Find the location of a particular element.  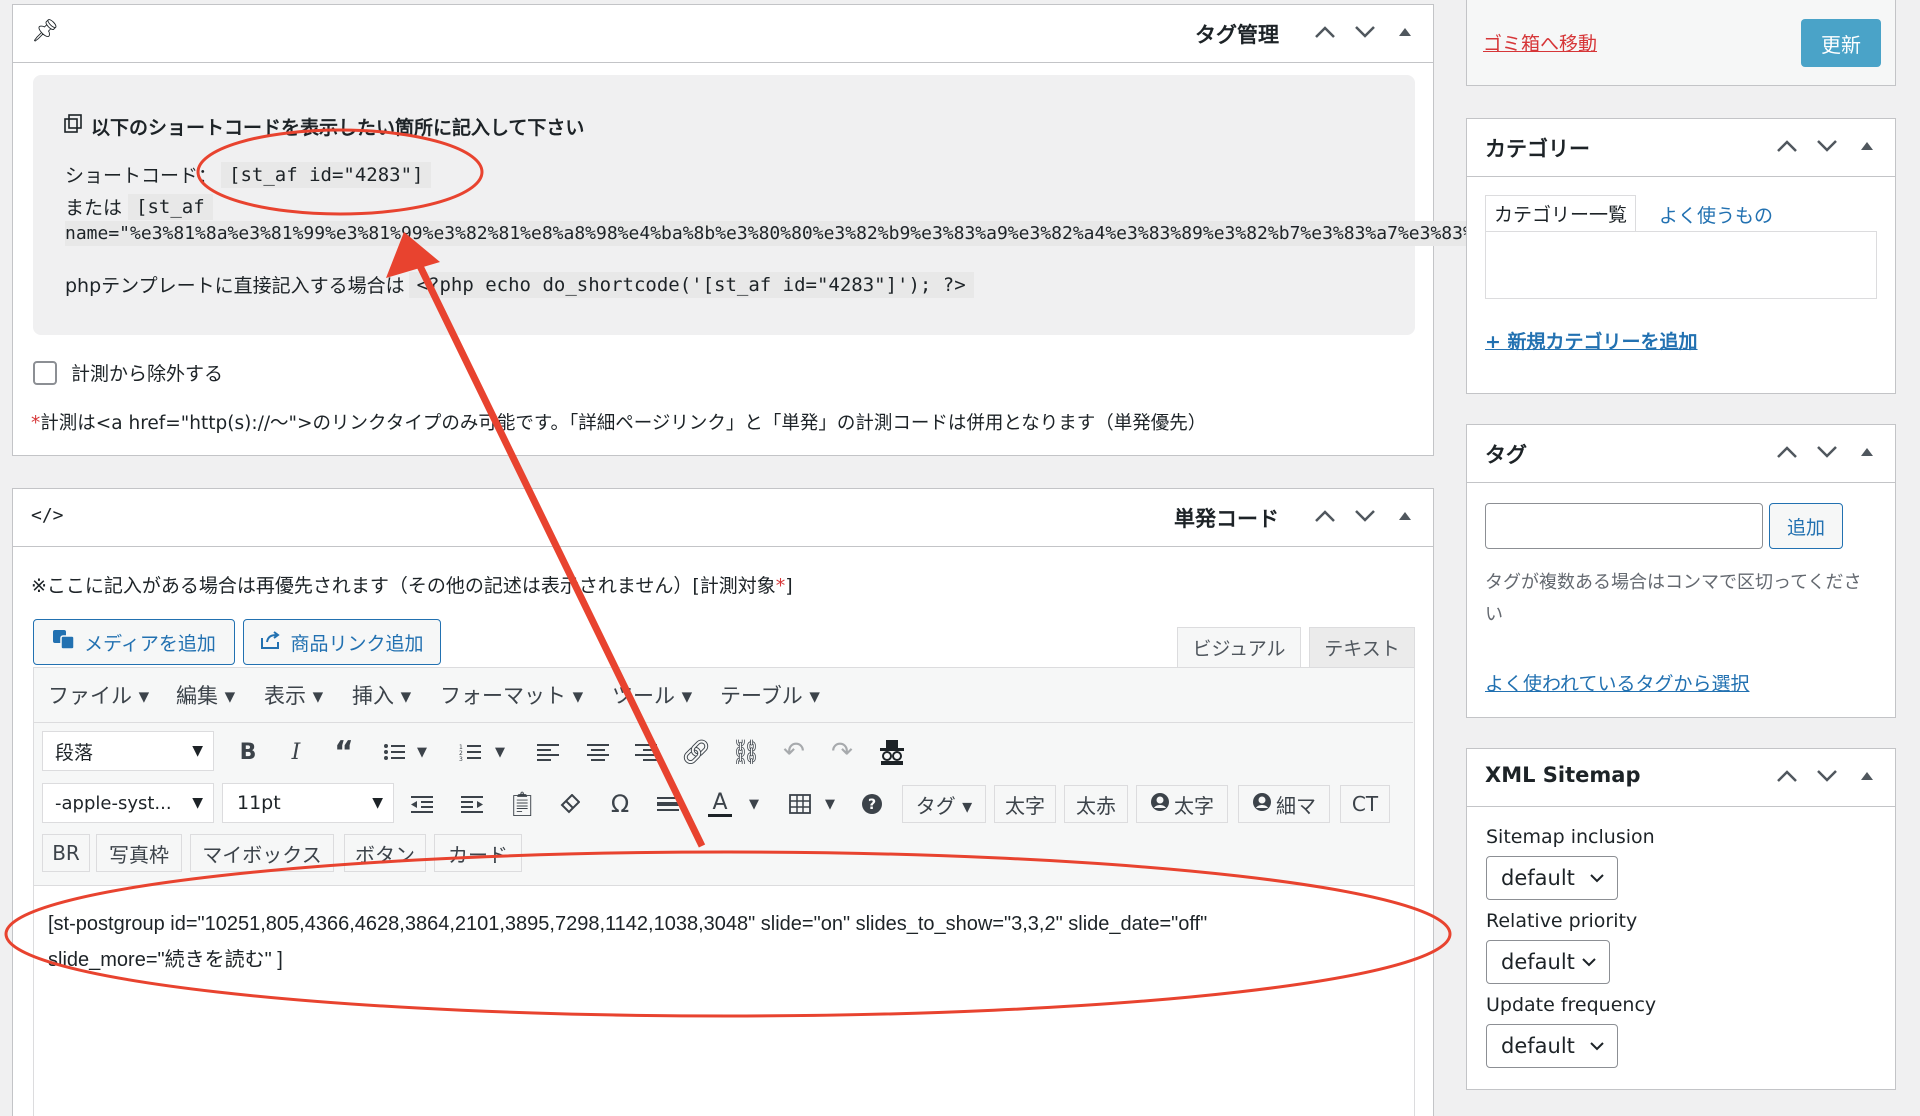

relative-priority-select: default is located at coordinates (1548, 962).